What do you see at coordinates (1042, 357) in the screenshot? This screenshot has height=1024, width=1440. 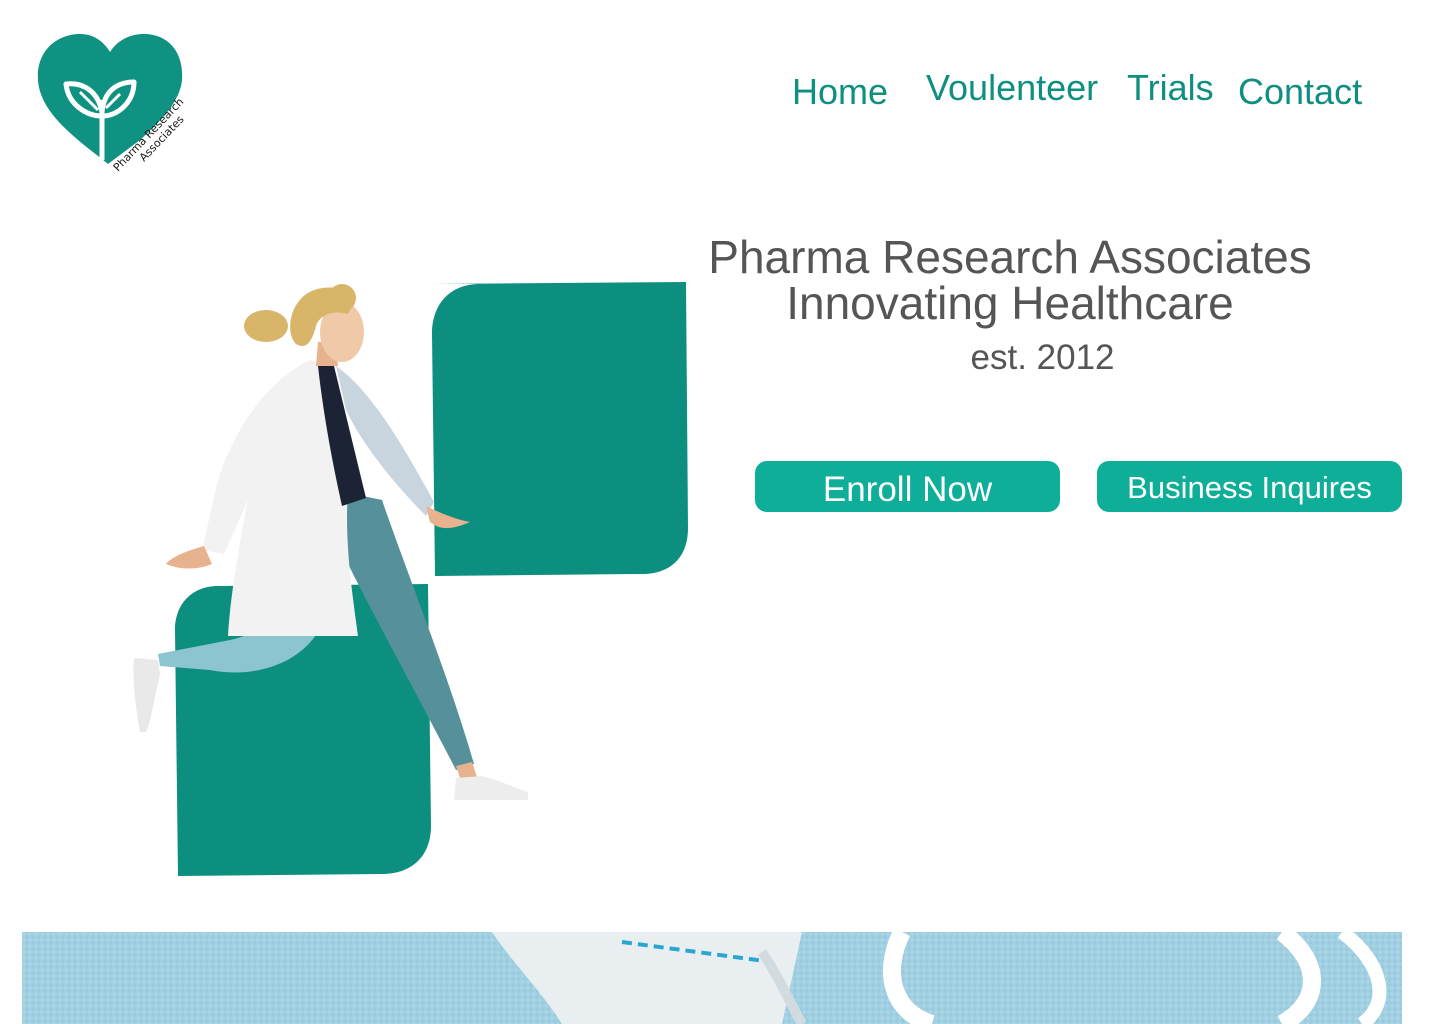 I see `established-year: est. 2012` at bounding box center [1042, 357].